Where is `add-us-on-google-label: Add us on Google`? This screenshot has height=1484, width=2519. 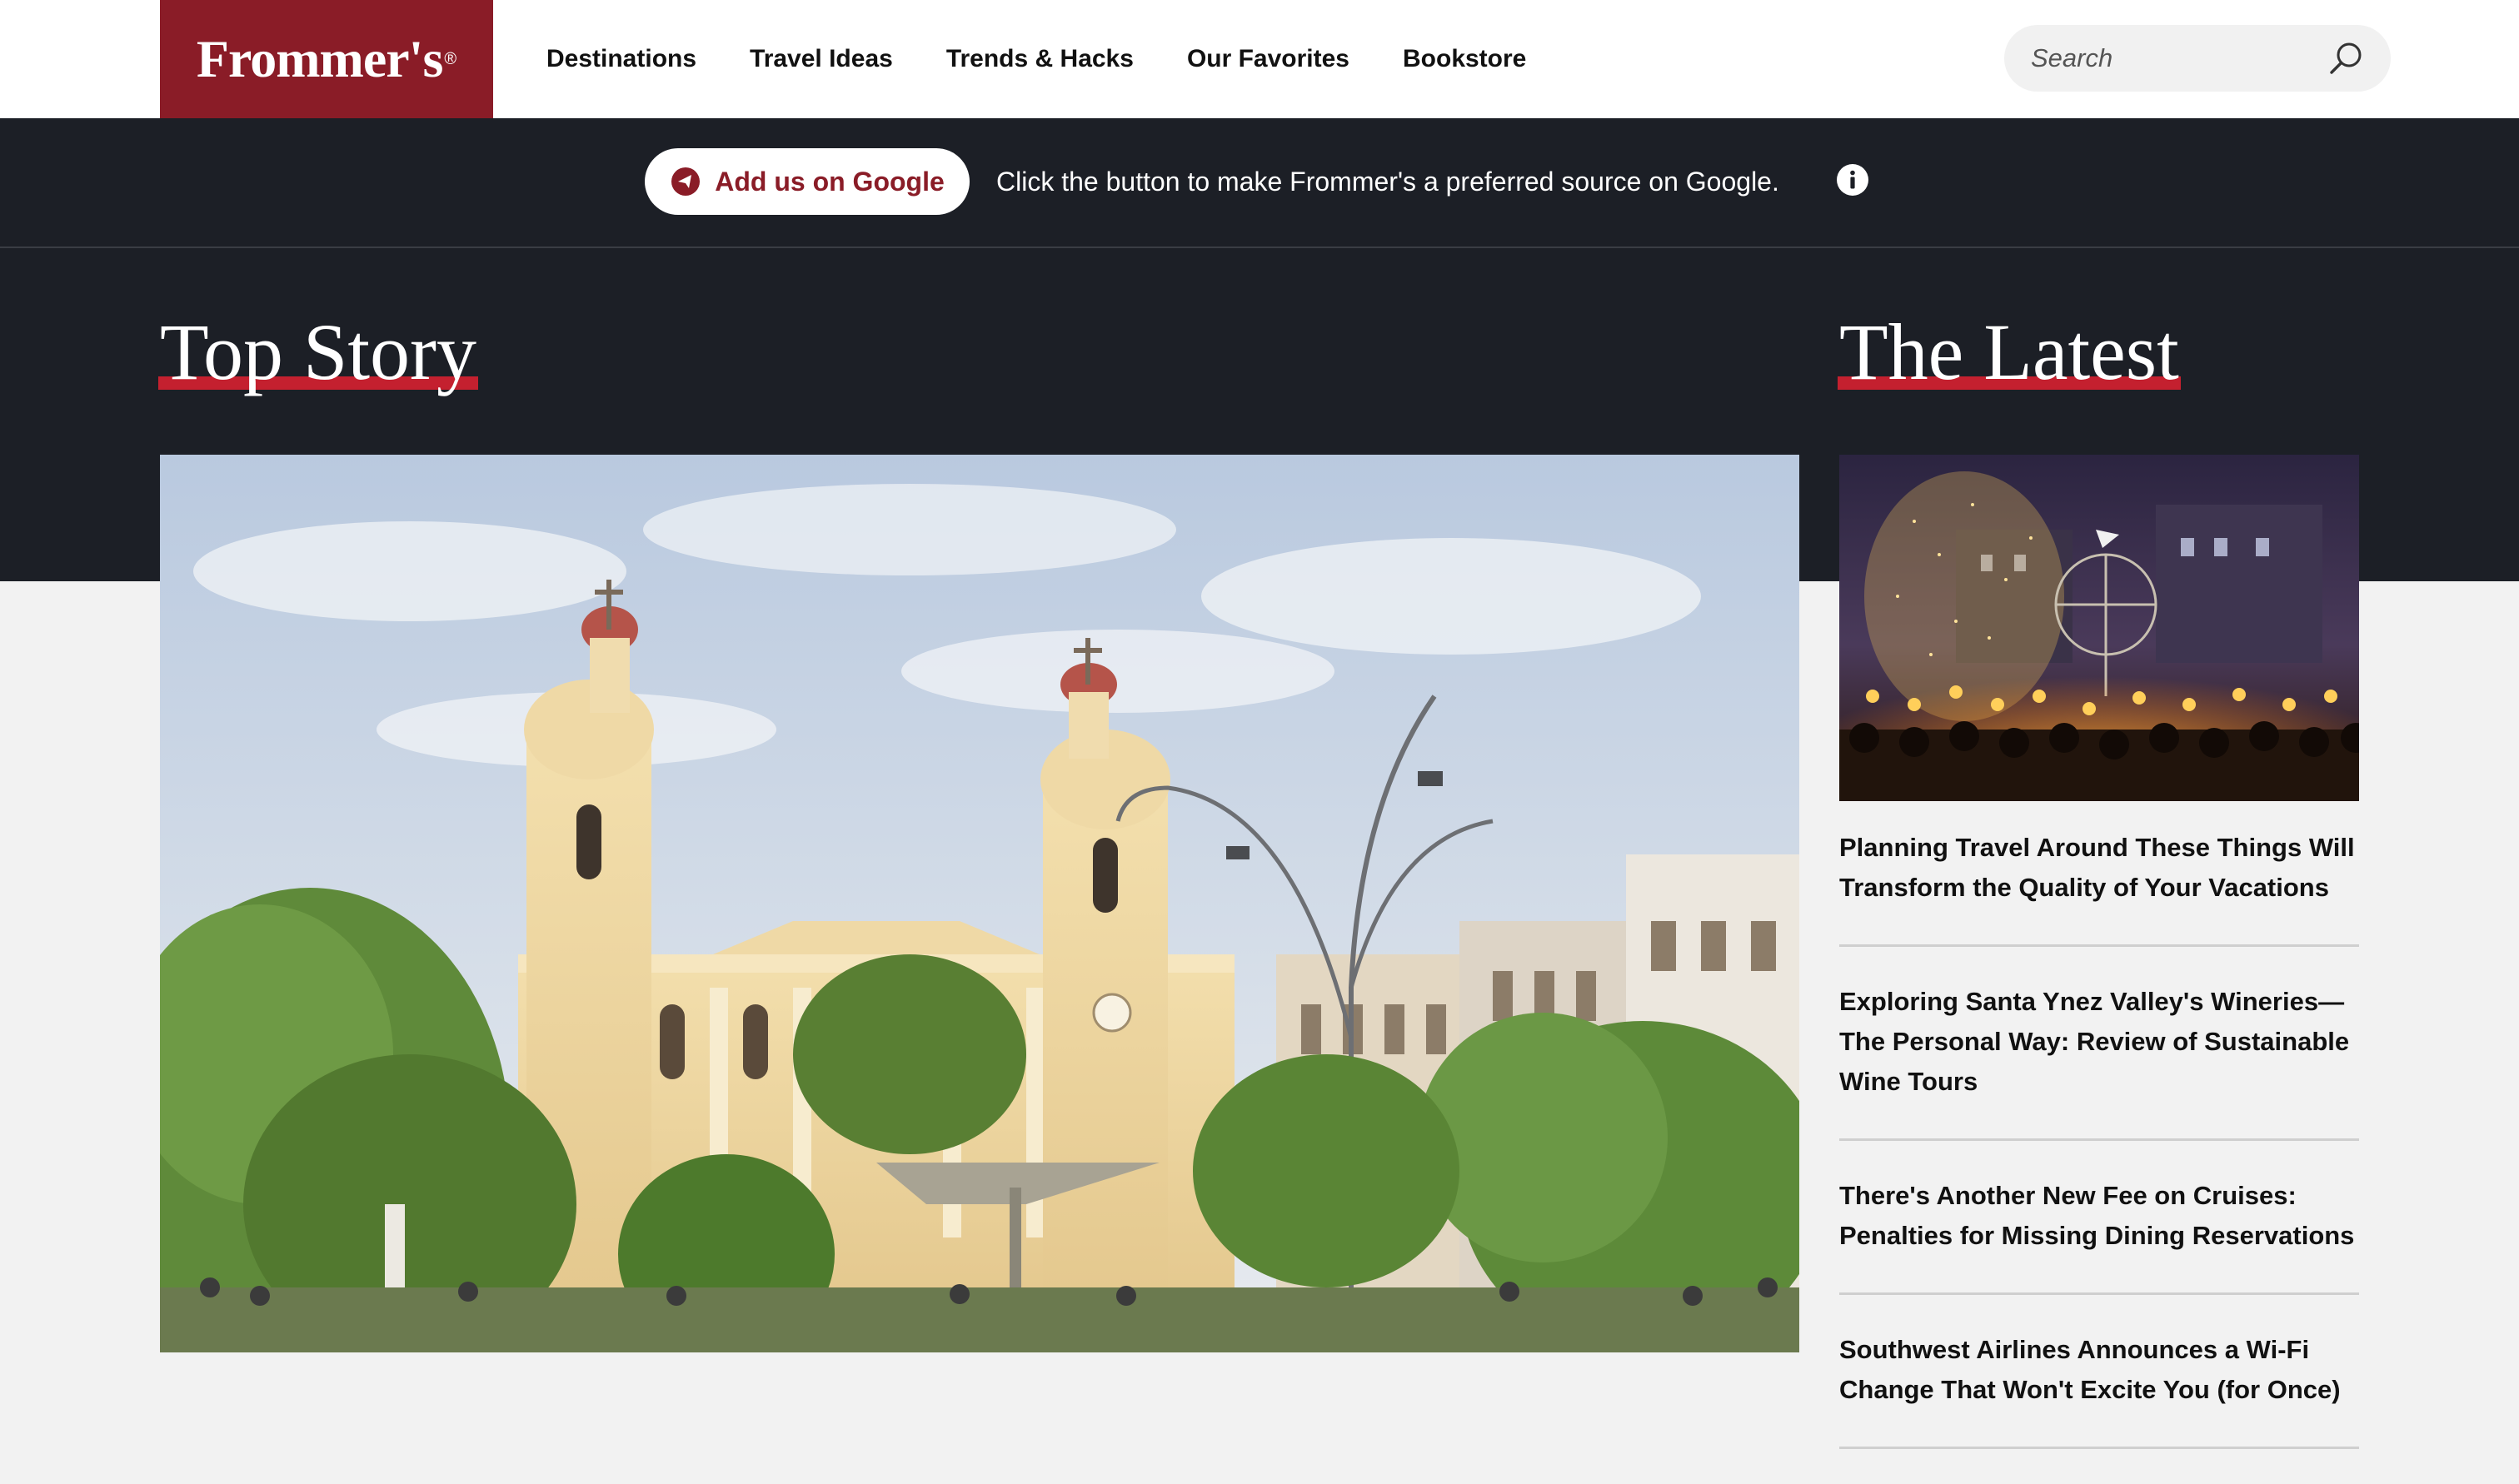 add-us-on-google-label: Add us on Google is located at coordinates (830, 181).